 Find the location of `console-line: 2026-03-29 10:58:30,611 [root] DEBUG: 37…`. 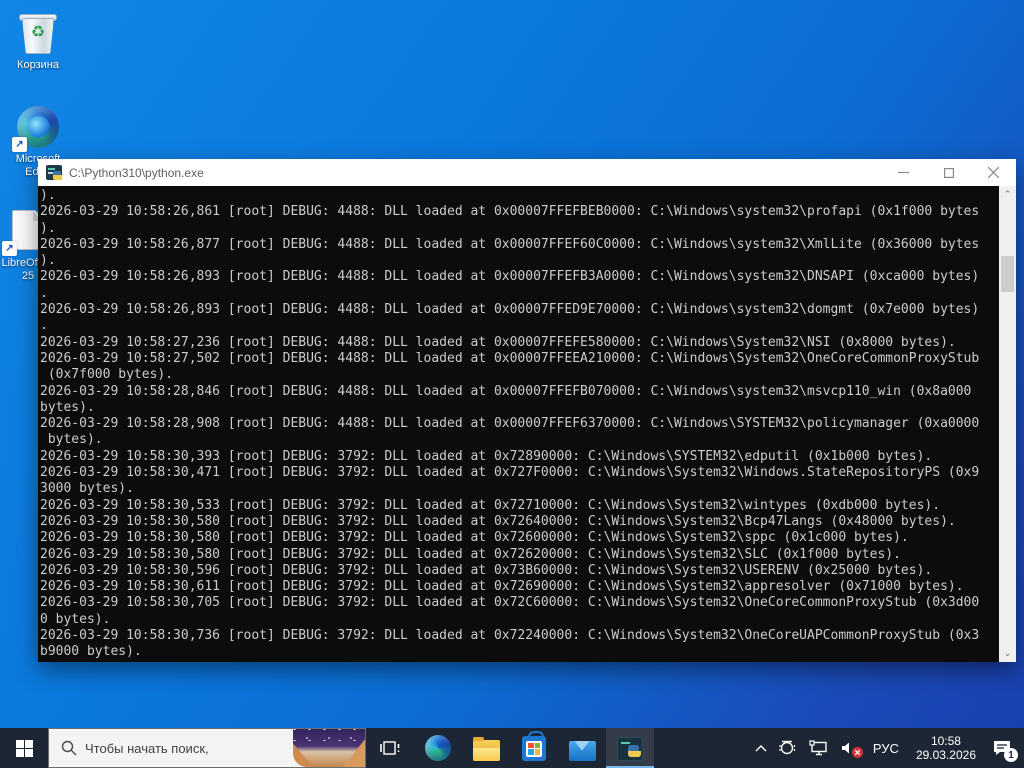

console-line: 2026-03-29 10:58:30,611 [root] DEBUG: 37… is located at coordinates (502, 587).